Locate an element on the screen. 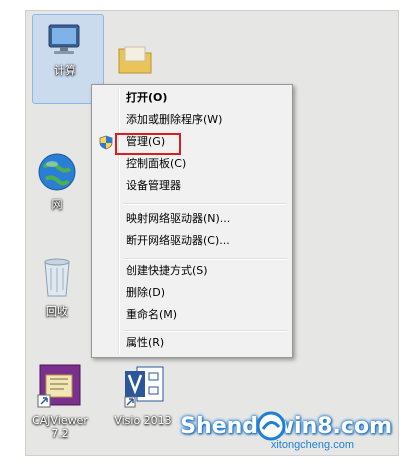  menu-item-rename: 重命名(M) is located at coordinates (192, 315).